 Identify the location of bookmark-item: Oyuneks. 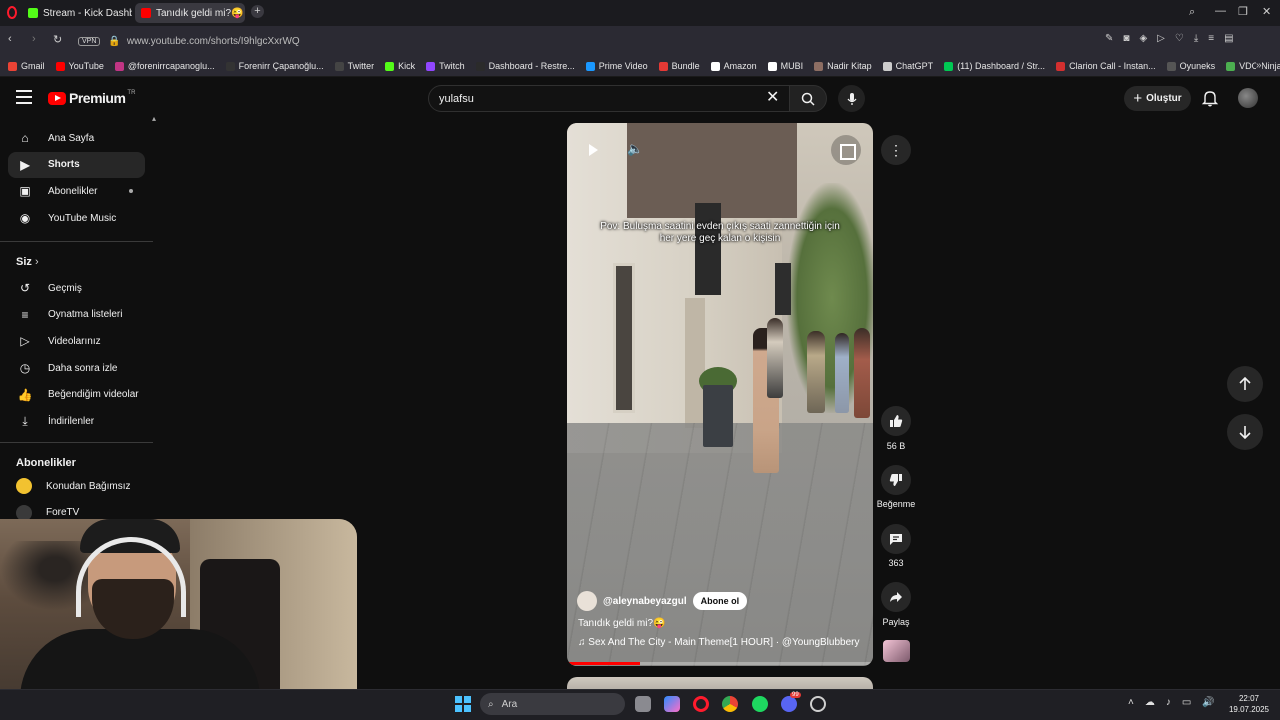
(1190, 66).